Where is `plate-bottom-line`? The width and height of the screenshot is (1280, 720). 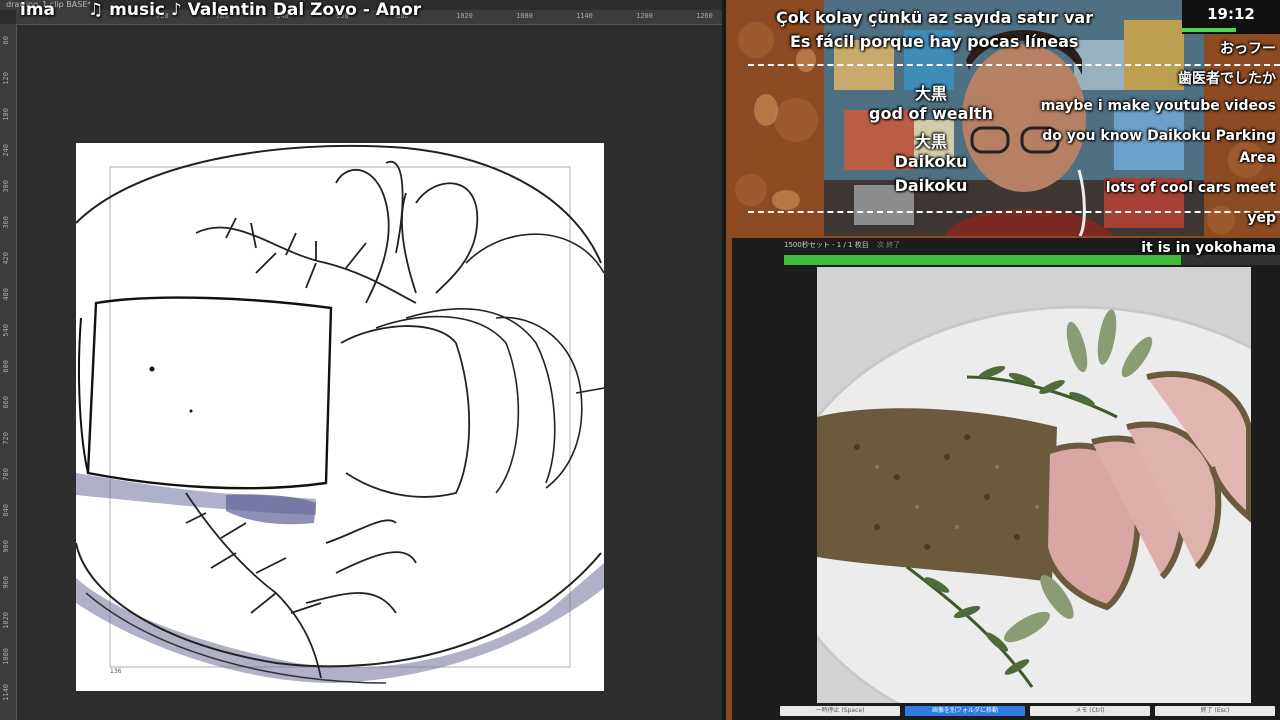 plate-bottom-line is located at coordinates (339, 605).